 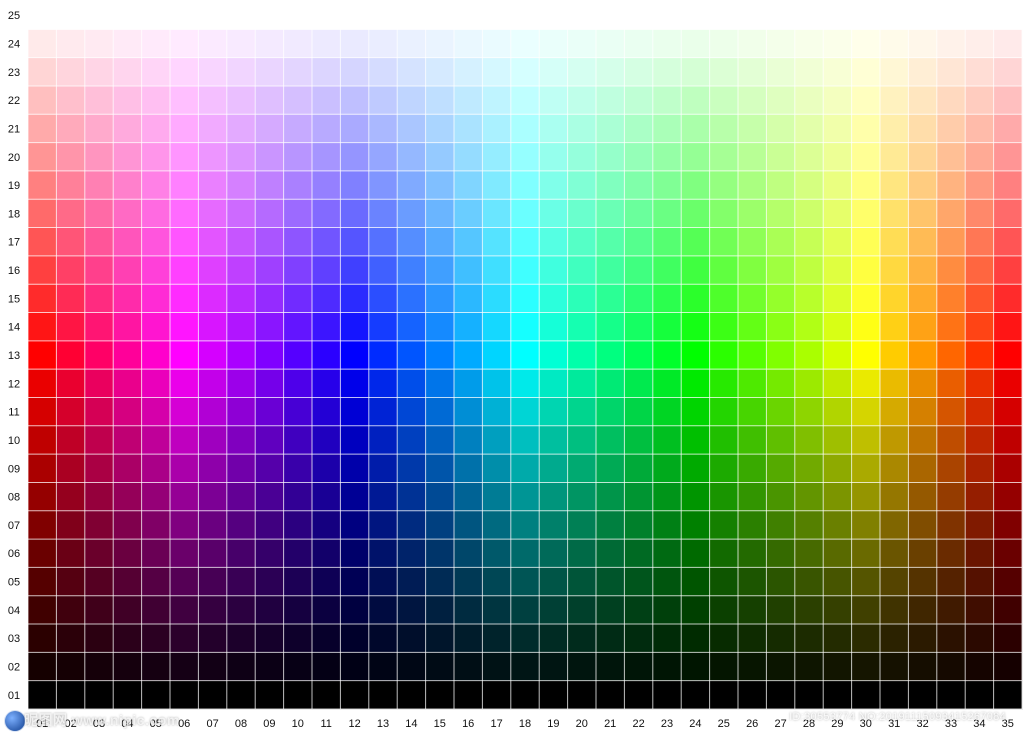 What do you see at coordinates (14, 583) in the screenshot?
I see `y-axis-label: 05` at bounding box center [14, 583].